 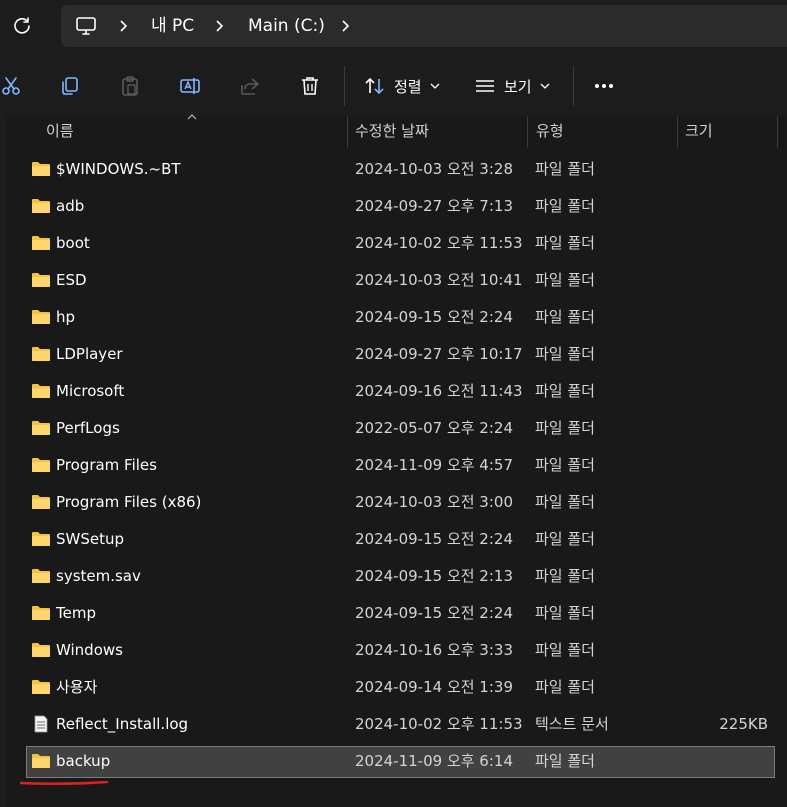 I want to click on file-name: ESD, so click(x=71, y=280).